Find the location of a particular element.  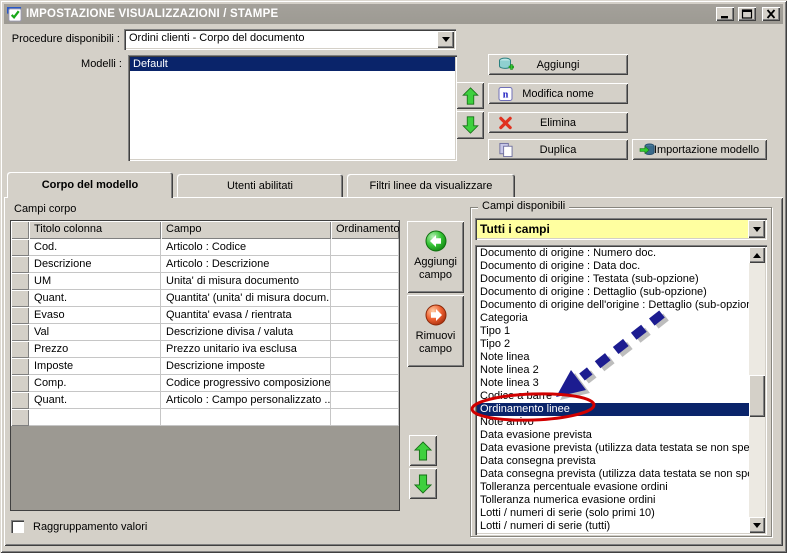

available-field-item: Note linea 2 is located at coordinates (613, 370).